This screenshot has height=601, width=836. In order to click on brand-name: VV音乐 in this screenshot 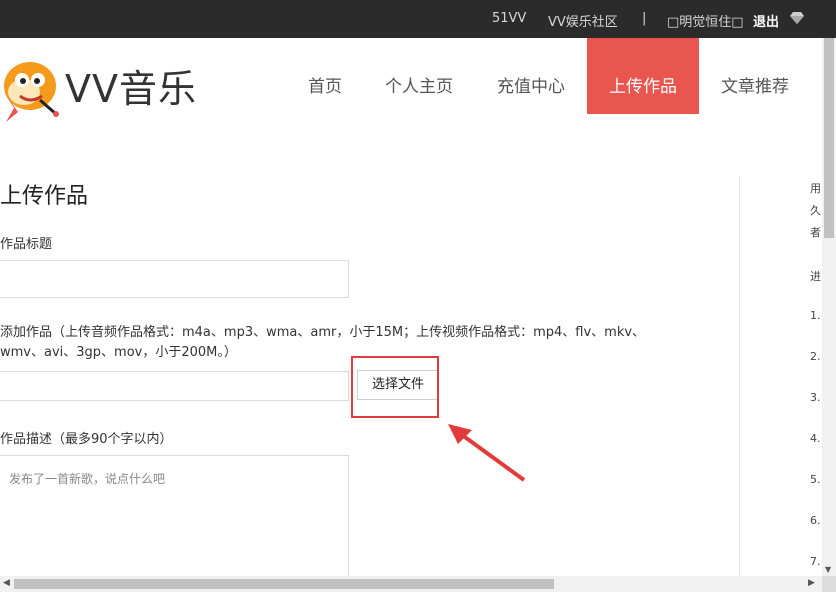, I will do `click(131, 85)`.